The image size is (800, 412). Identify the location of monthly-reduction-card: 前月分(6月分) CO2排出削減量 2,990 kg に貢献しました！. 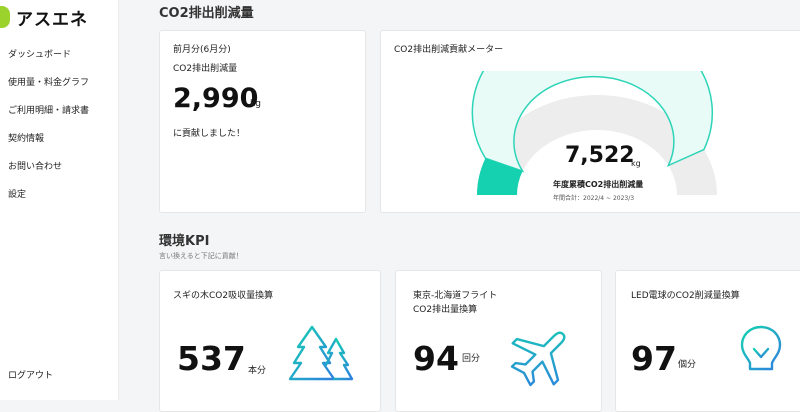
(262, 121).